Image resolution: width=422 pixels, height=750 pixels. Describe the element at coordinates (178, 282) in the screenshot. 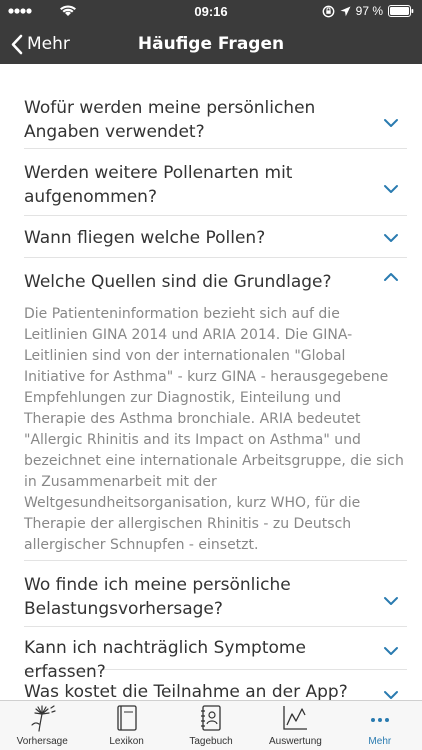

I see `faq-question: Welche Quellen sind die Grundlage?` at that location.